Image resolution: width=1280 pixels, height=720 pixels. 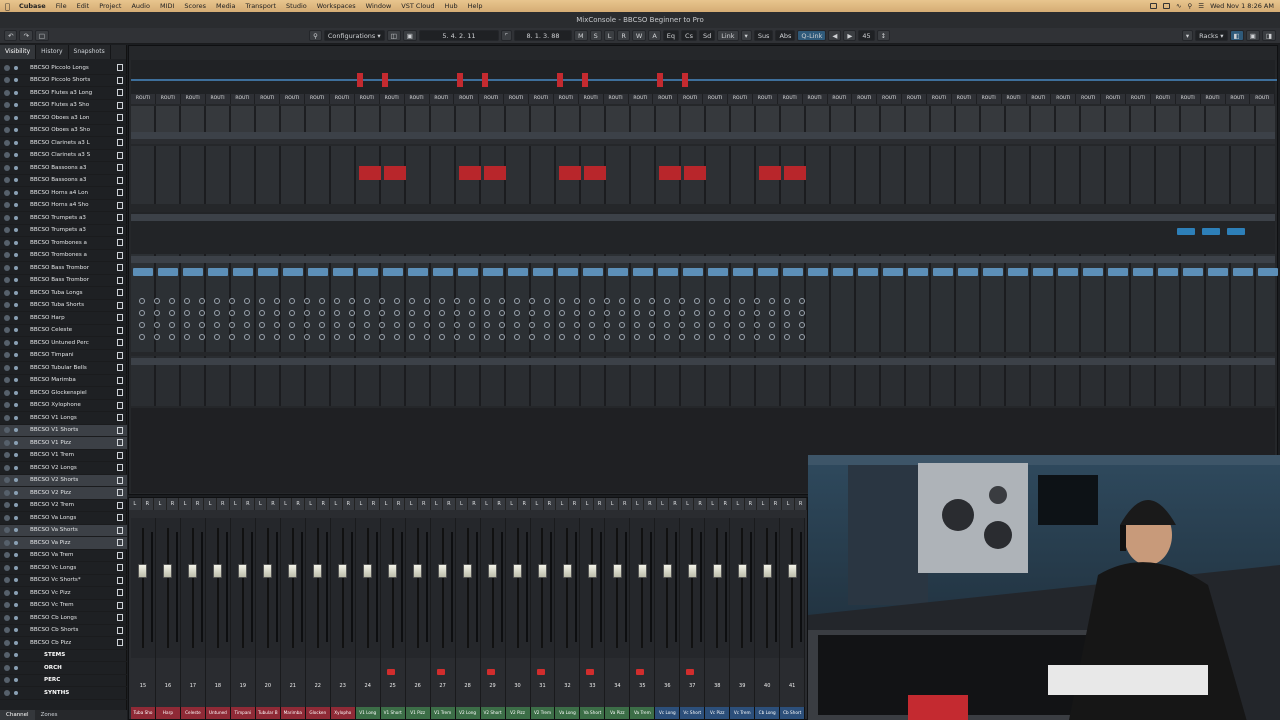 I want to click on track-visibility-item: BBCSO V2 Longs, so click(x=63, y=468).